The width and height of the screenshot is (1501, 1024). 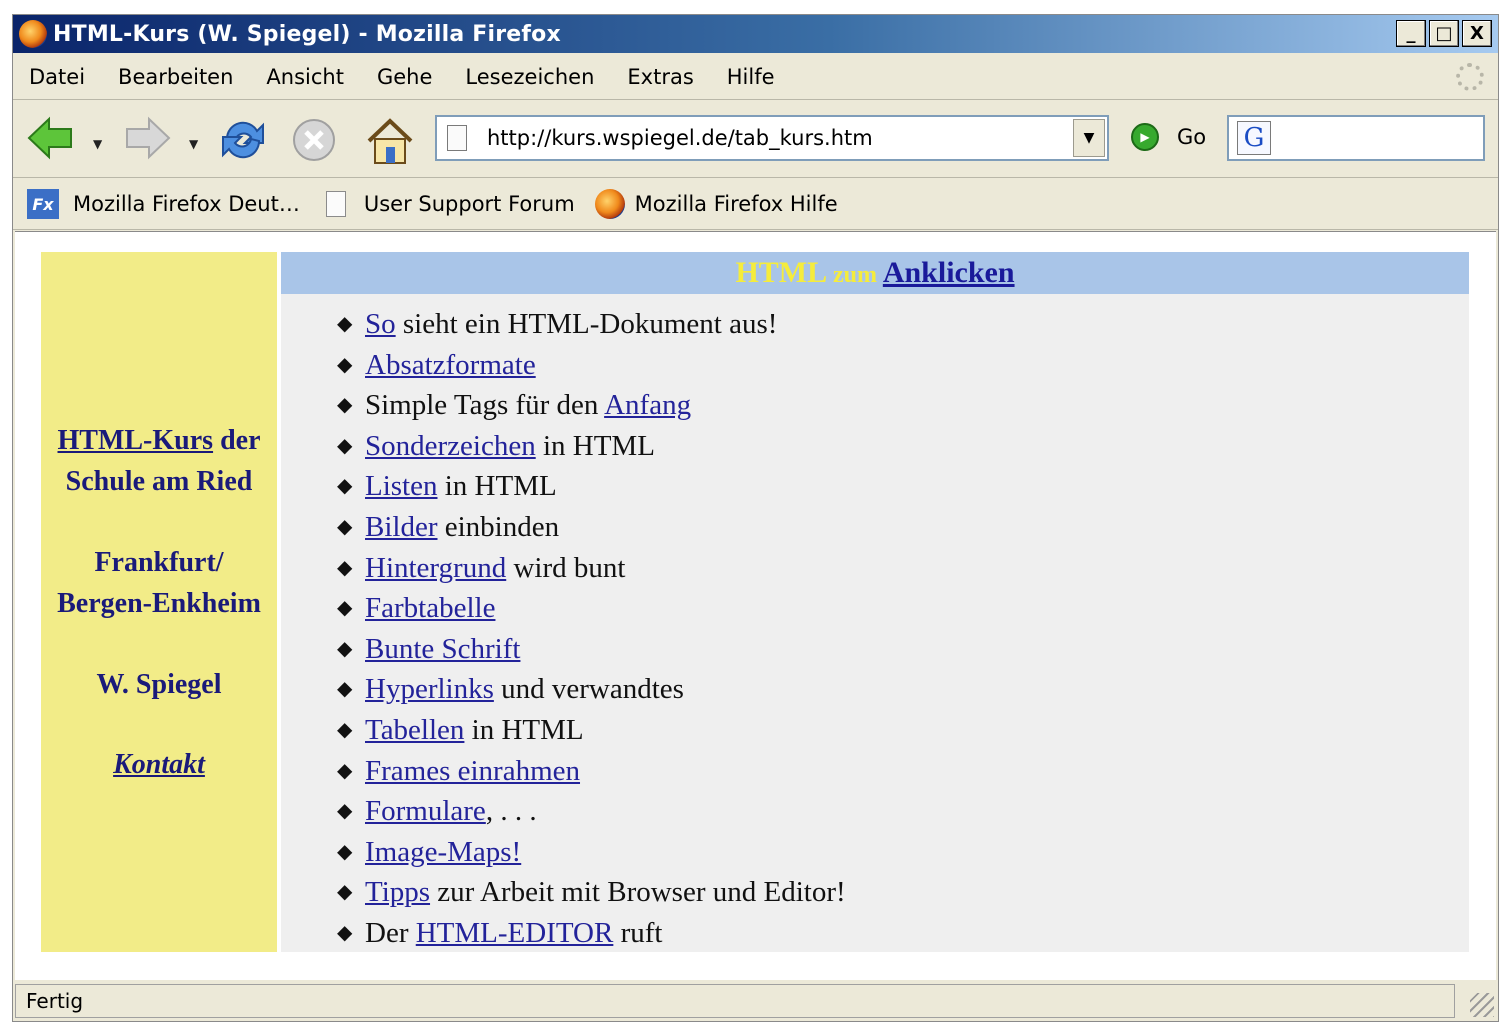 What do you see at coordinates (414, 730) in the screenshot?
I see `topic-link: Tabellen` at bounding box center [414, 730].